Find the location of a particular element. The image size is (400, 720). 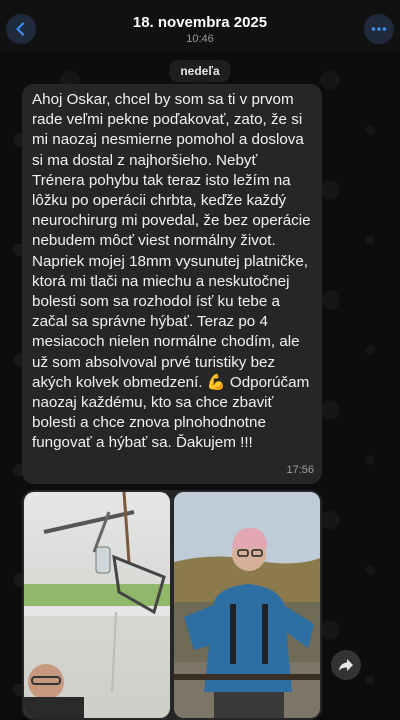

photo-hospital-room is located at coordinates (97, 605).